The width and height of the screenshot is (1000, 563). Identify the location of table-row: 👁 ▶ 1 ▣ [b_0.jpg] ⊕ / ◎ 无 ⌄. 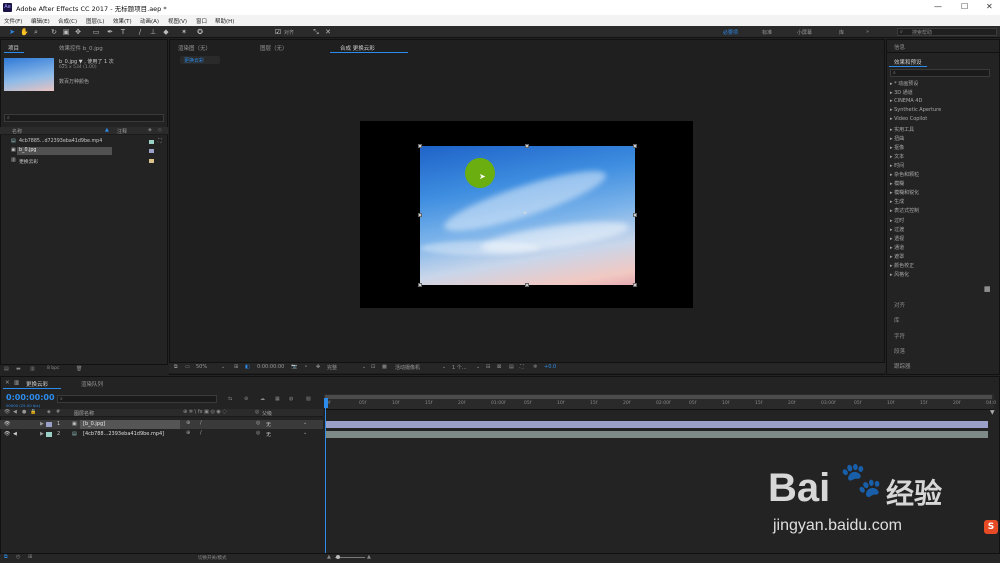
(161, 424).